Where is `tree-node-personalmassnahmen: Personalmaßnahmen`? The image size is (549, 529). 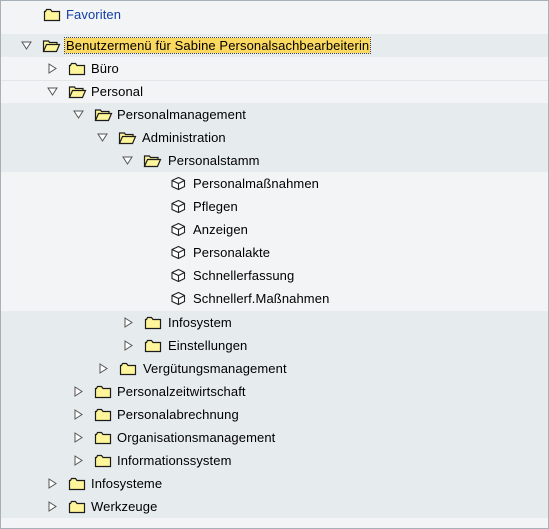
tree-node-personalmassnahmen: Personalmaßnahmen is located at coordinates (274, 183).